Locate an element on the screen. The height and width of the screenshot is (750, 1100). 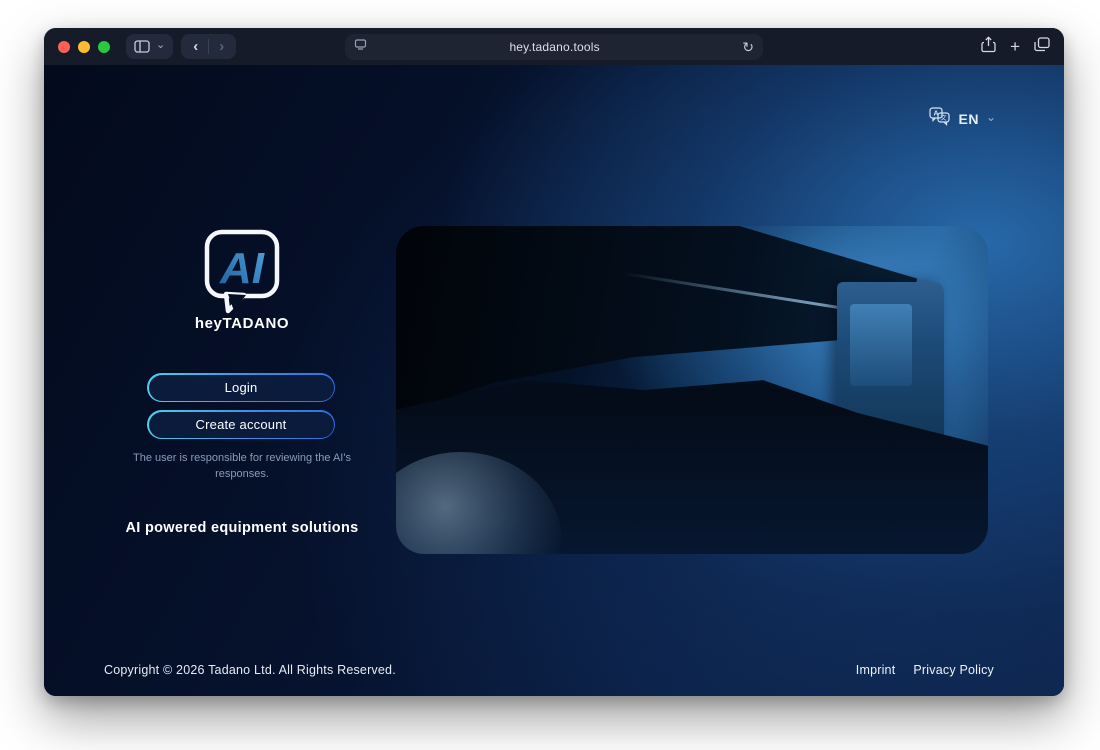
hero-cab-window is located at coordinates (880, 344).